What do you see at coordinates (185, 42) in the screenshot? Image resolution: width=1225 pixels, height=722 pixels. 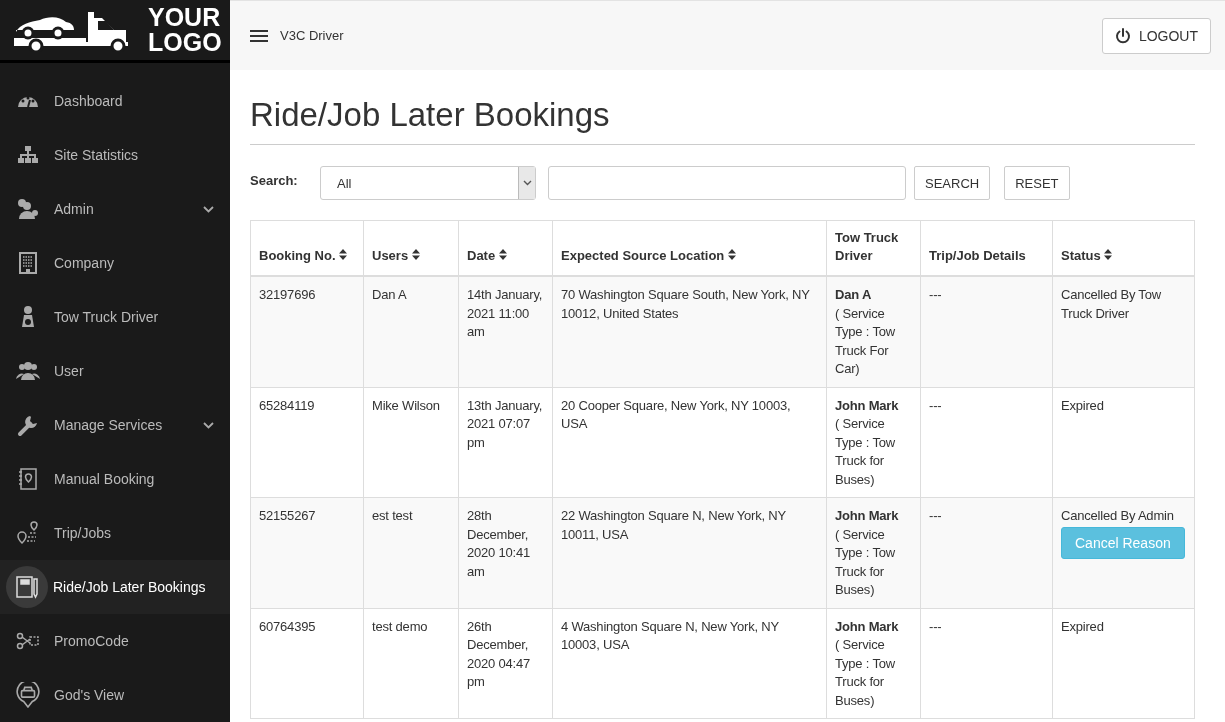 I see `logo-text: LOGO` at bounding box center [185, 42].